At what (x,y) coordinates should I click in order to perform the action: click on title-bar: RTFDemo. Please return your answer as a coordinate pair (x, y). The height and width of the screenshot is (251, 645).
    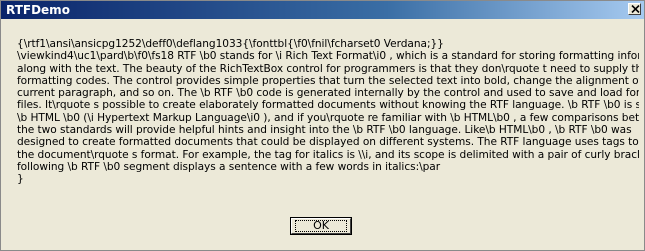
    Looking at the image, I should click on (322, 10).